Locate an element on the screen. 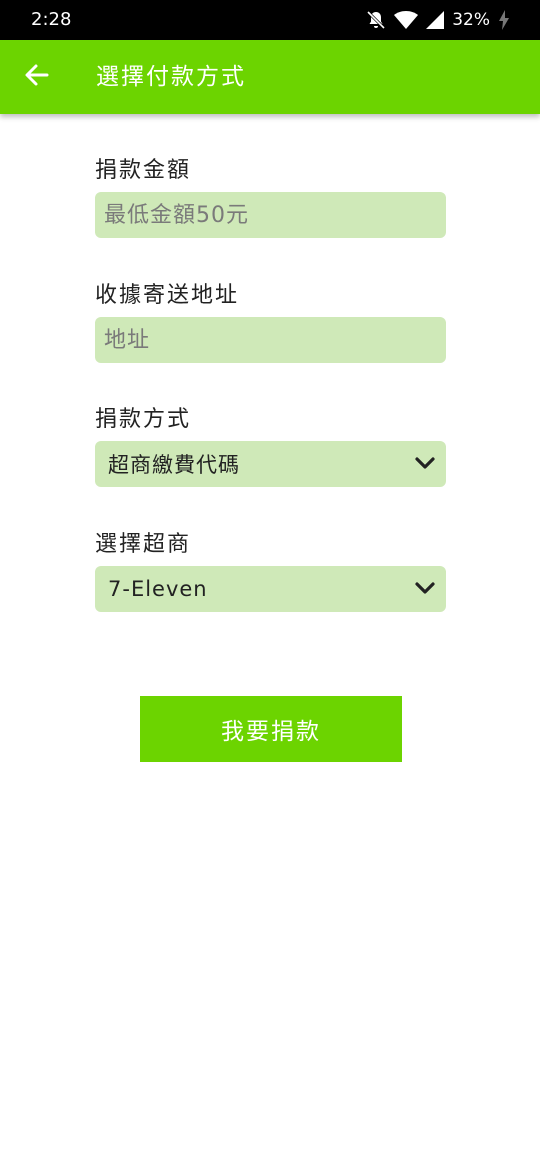 The image size is (540, 1170). app-bar: 選擇付款方式 is located at coordinates (270, 77).